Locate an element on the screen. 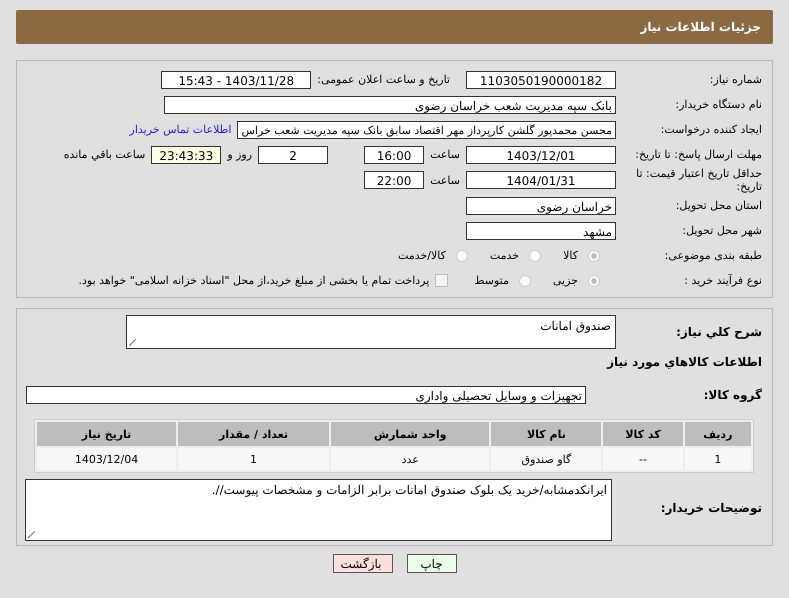  buyer-notes-textarea: ایرانکدمشابه/خرید یک بلوک صندوق امانات برابر الزامات و مشخصات پیوست//. is located at coordinates (318, 510).